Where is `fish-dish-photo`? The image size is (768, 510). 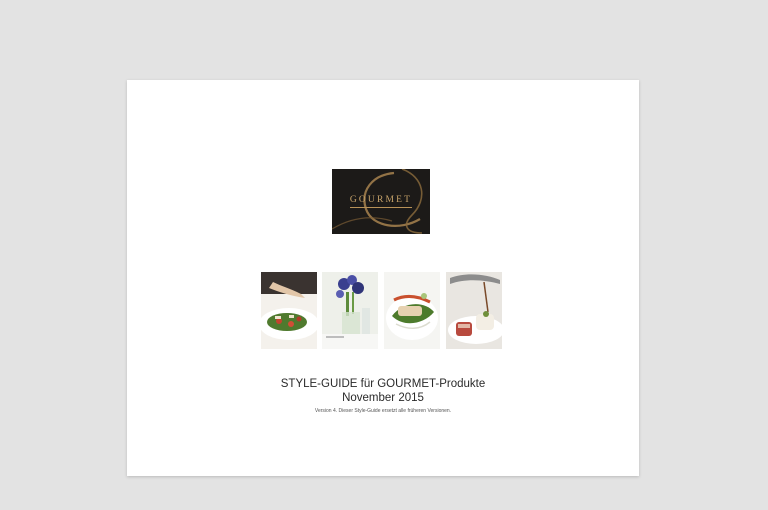 fish-dish-photo is located at coordinates (412, 310).